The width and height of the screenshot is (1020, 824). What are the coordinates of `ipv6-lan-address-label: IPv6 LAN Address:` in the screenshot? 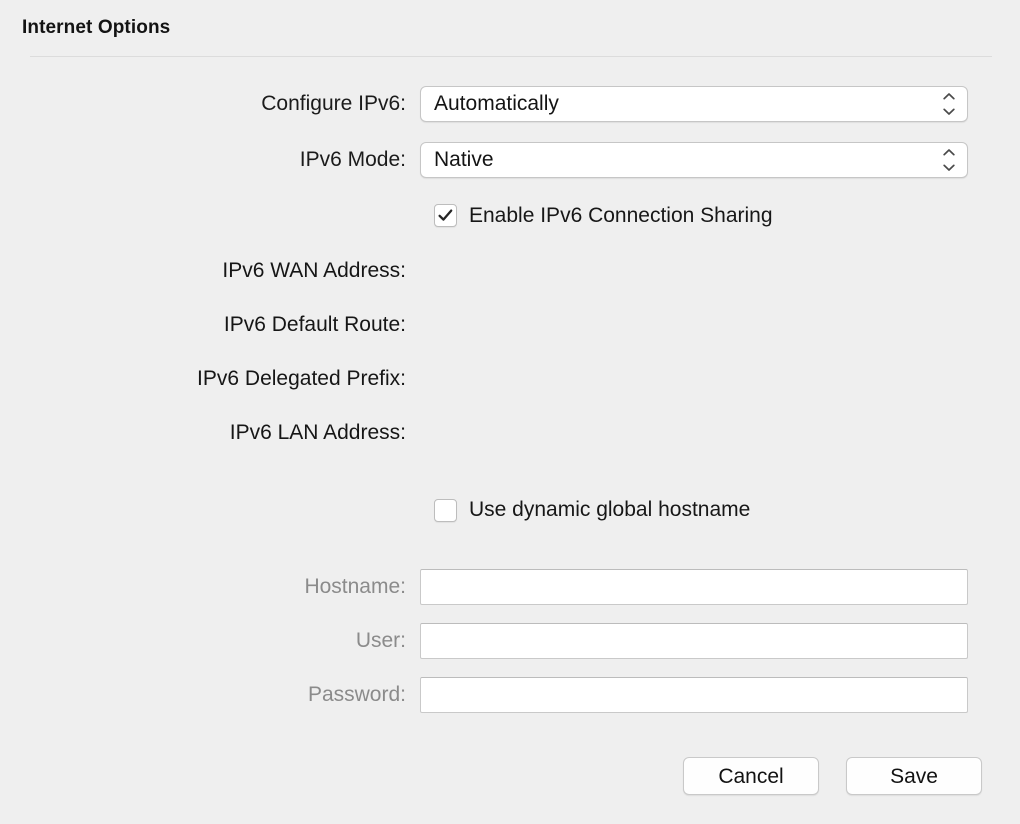 It's located at (317, 432).